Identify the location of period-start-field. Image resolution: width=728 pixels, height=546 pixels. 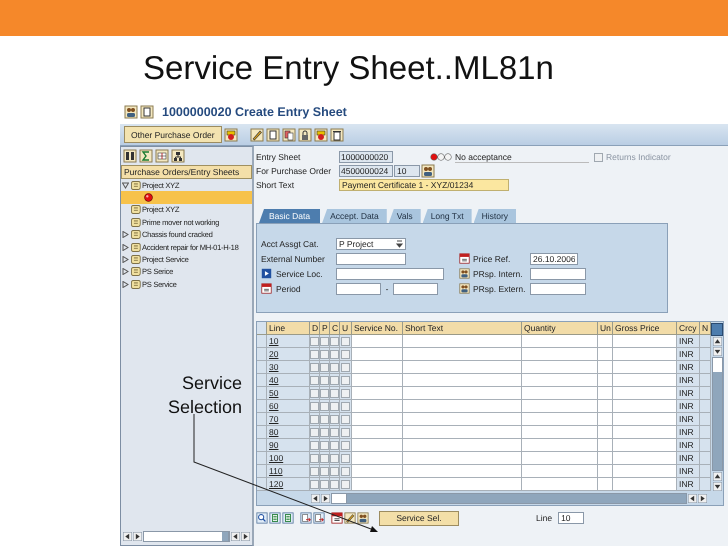
(358, 288).